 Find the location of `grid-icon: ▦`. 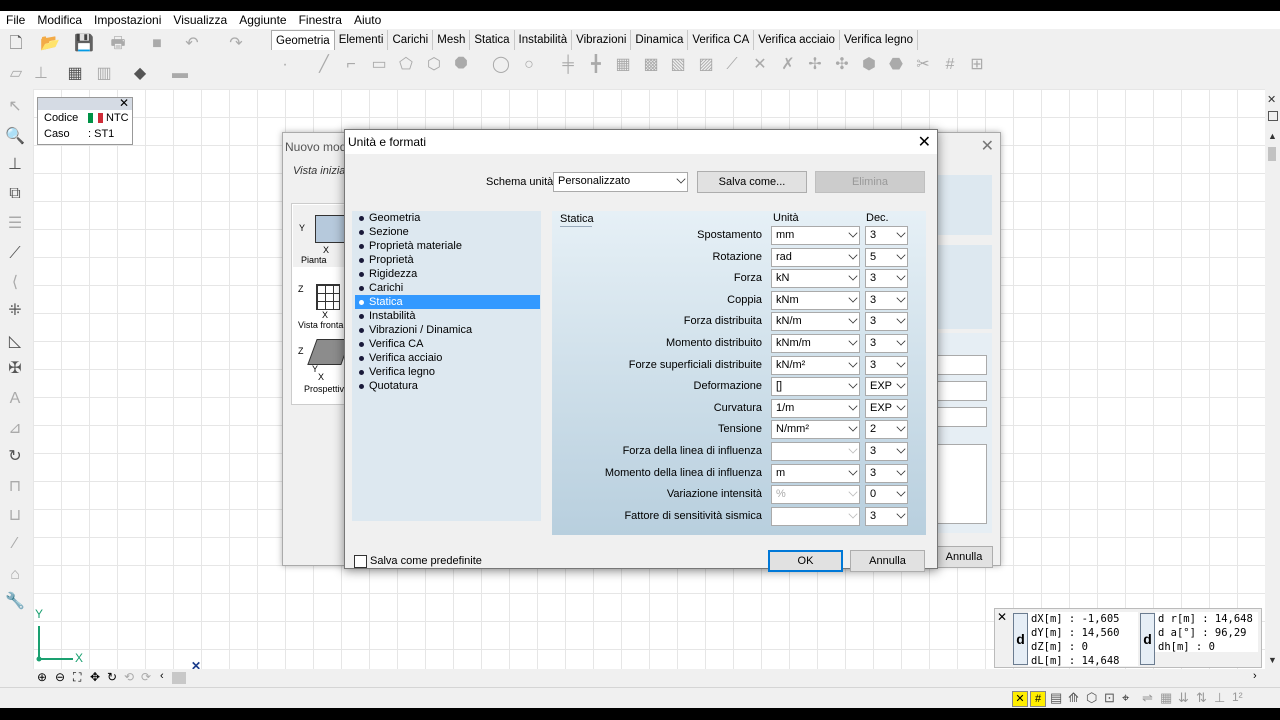

grid-icon: ▦ is located at coordinates (623, 65).